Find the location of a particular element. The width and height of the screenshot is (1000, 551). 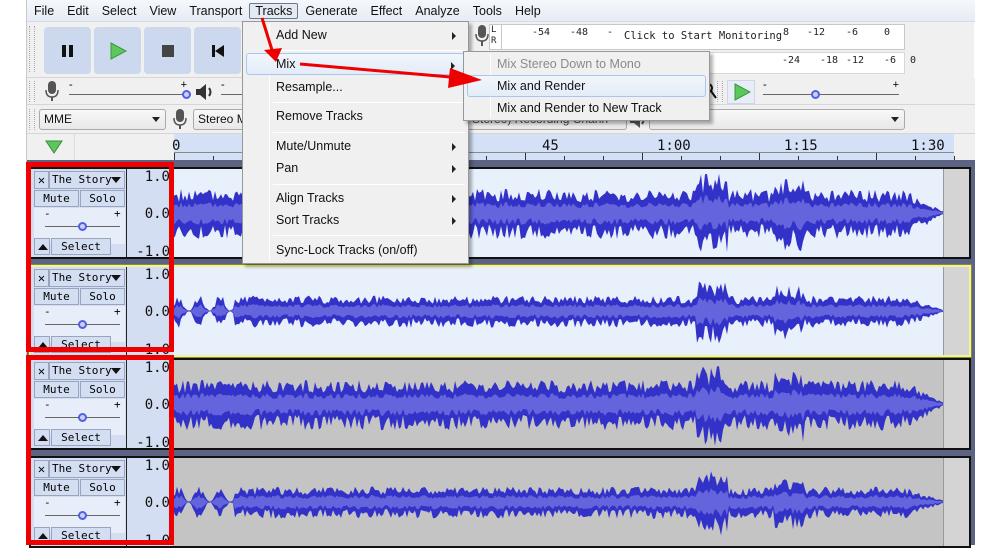

menu-item-label: Sync-Lock Tracks (on/off) is located at coordinates (347, 250).